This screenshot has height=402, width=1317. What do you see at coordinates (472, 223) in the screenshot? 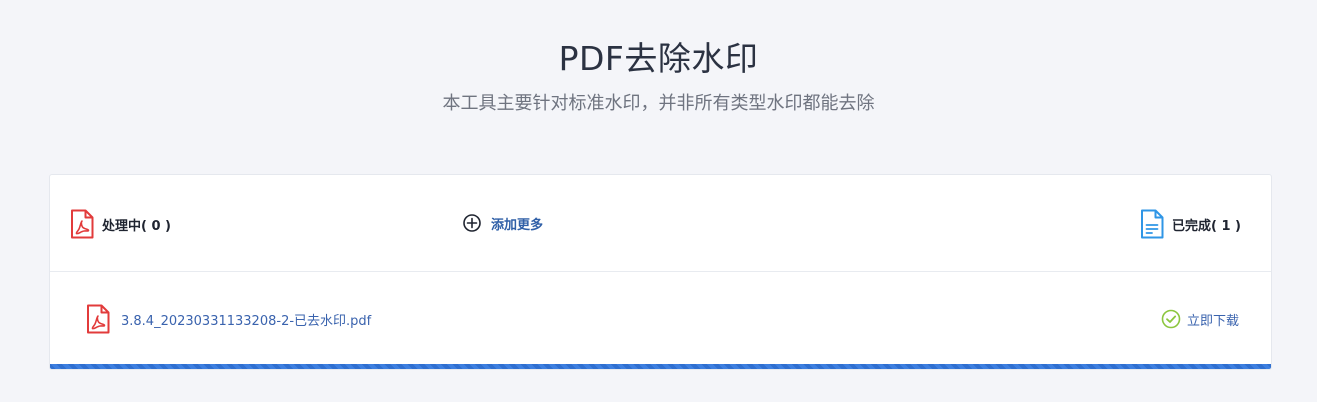
I see `plus-circle-icon` at bounding box center [472, 223].